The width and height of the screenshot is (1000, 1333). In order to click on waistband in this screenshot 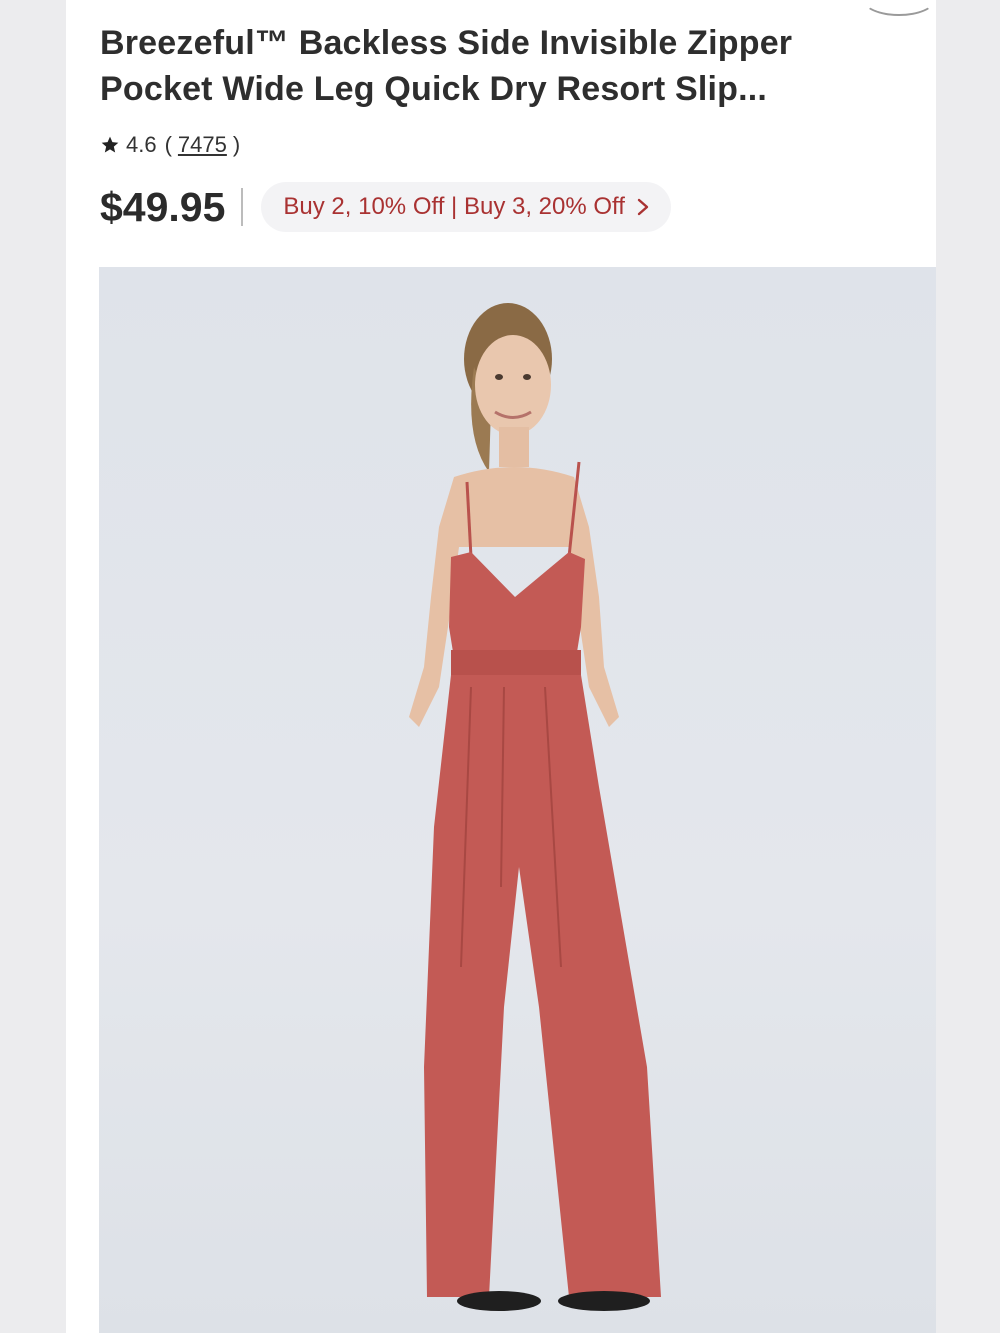, I will do `click(516, 663)`.